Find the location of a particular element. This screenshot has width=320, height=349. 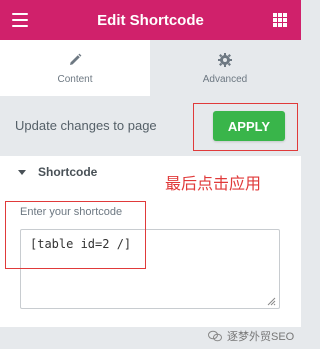

tab-advanced: Advanced is located at coordinates (225, 68).